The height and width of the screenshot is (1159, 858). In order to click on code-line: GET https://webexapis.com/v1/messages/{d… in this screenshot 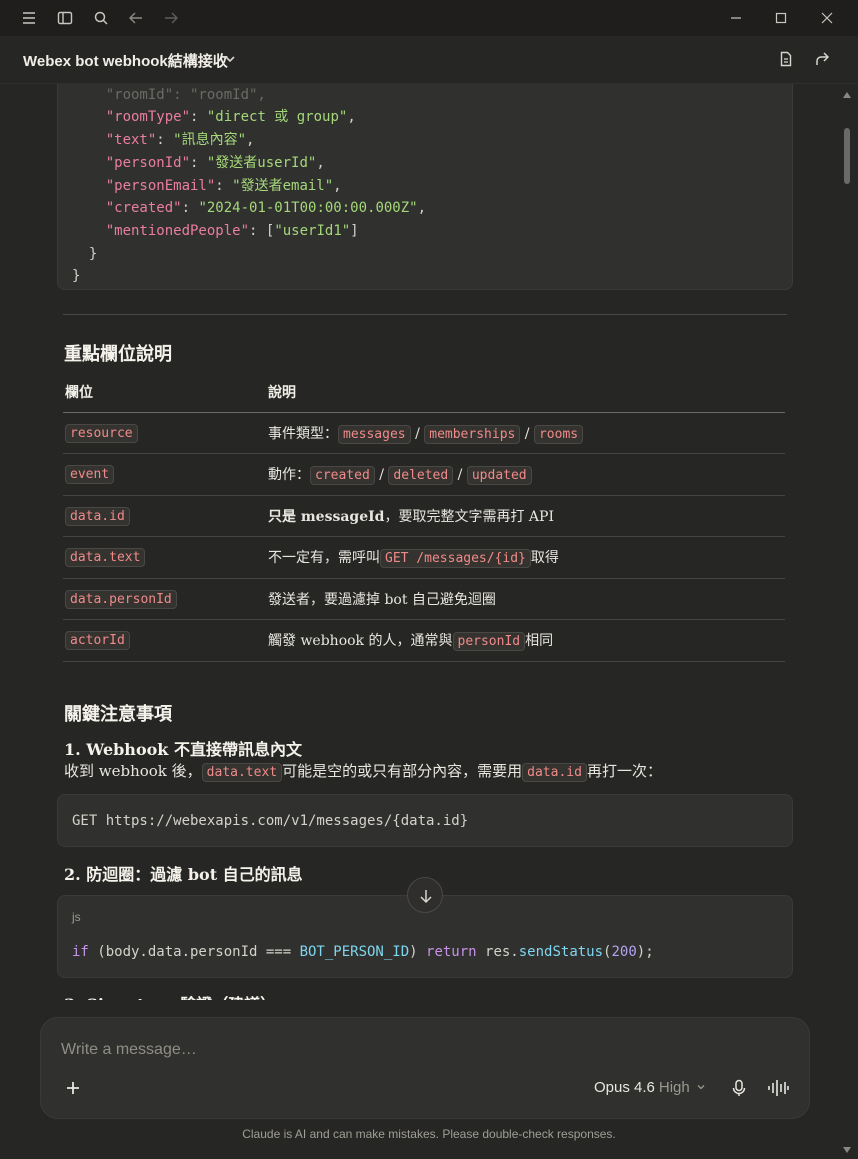, I will do `click(270, 821)`.